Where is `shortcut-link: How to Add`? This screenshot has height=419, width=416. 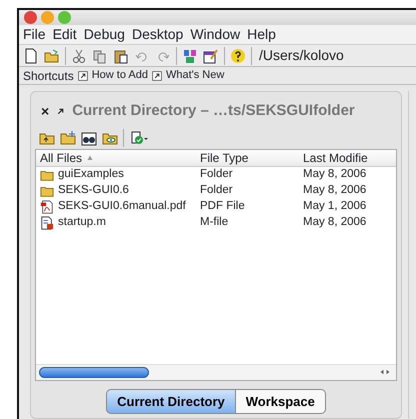 shortcut-link: How to Add is located at coordinates (113, 75).